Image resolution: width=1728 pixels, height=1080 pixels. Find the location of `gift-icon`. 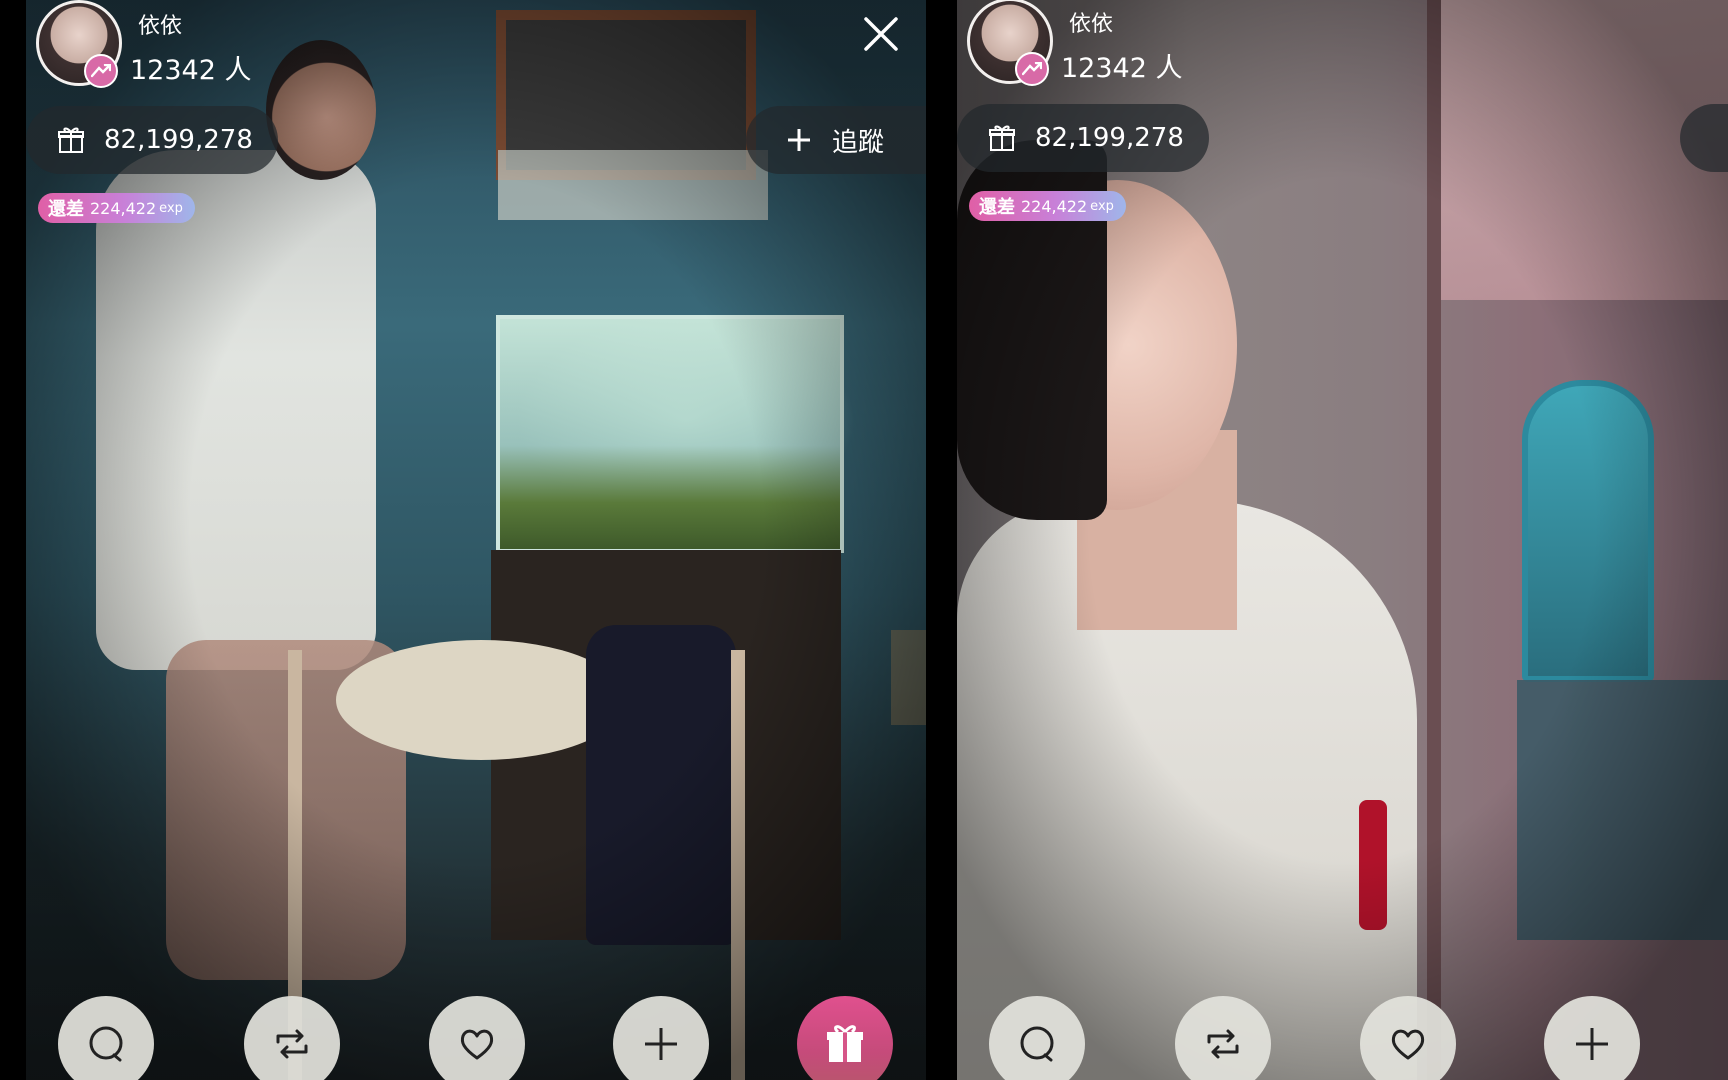

gift-icon is located at coordinates (845, 1043).